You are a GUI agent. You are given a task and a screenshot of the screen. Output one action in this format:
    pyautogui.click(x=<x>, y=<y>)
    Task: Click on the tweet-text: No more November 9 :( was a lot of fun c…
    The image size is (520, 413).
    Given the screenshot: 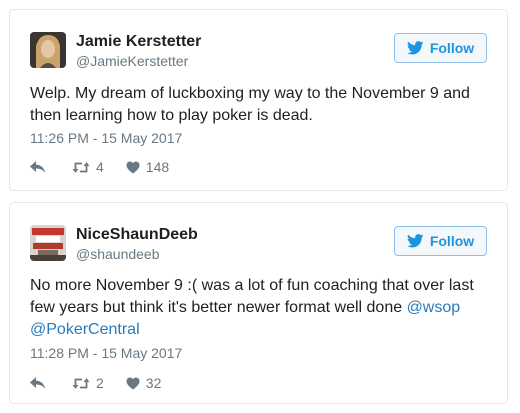 What is the action you would take?
    pyautogui.click(x=265, y=308)
    